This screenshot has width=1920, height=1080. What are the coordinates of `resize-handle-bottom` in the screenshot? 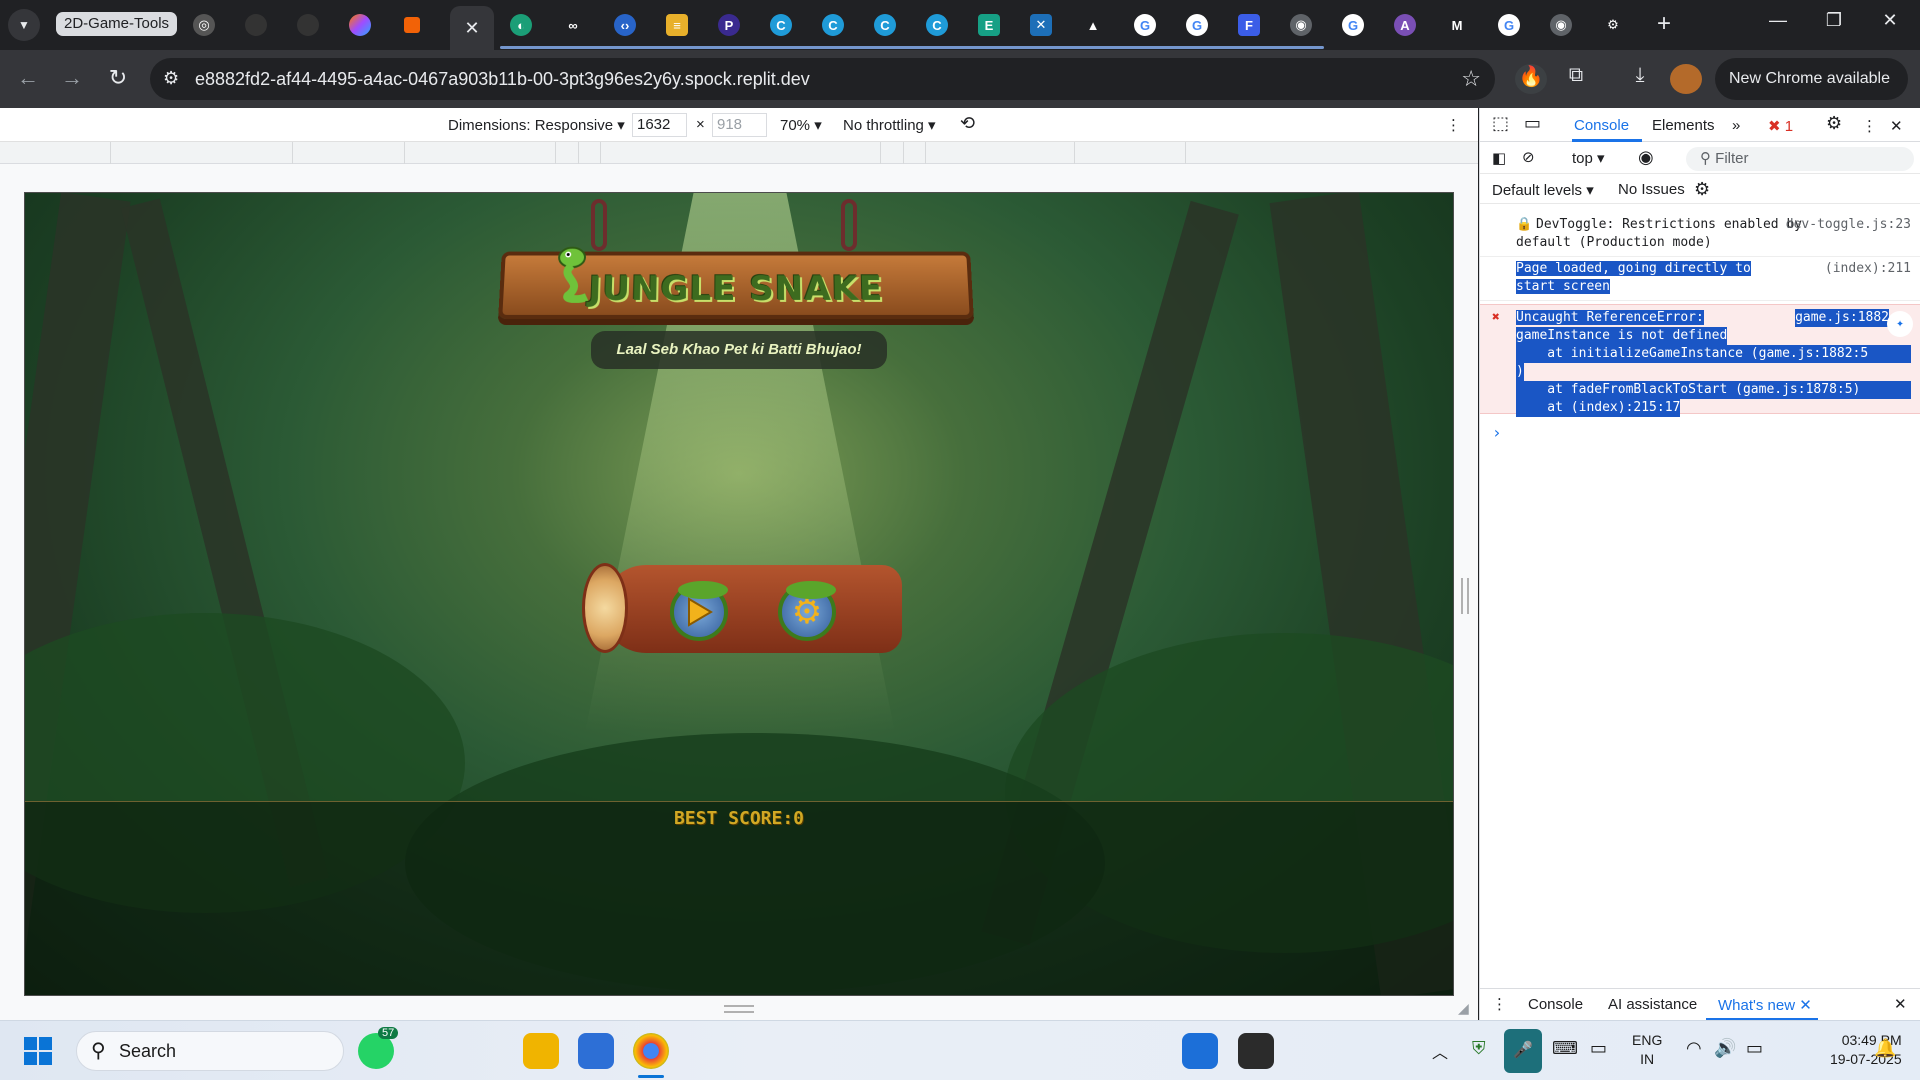 It's located at (739, 1009).